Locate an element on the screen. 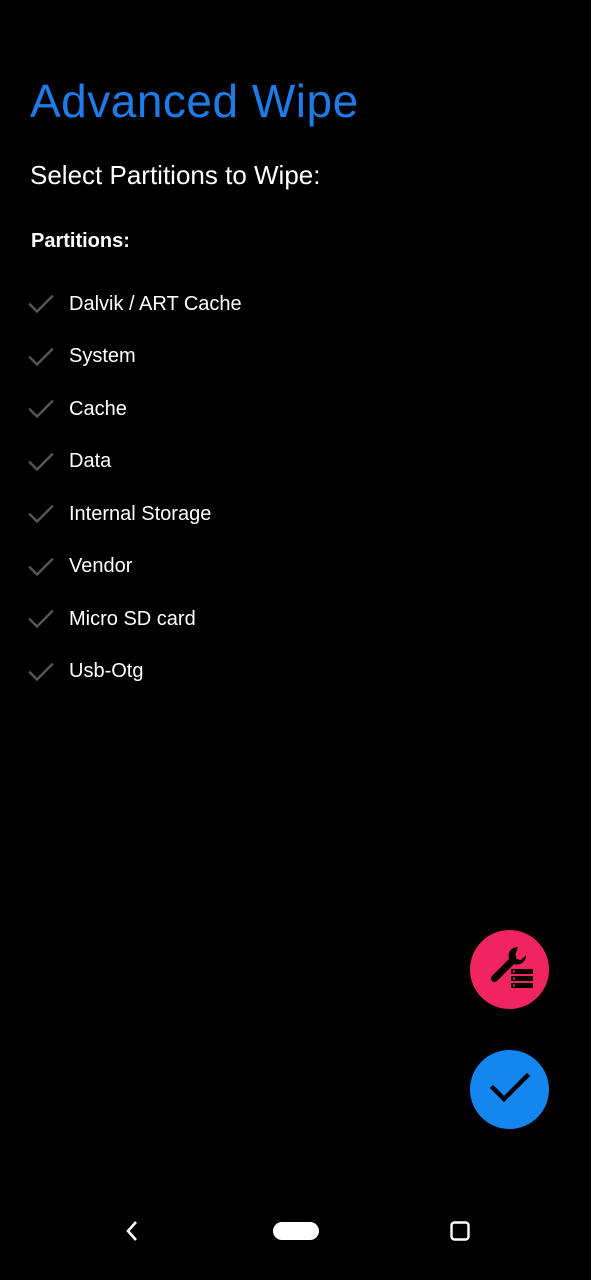 This screenshot has height=1280, width=591. wrench-list-icon is located at coordinates (510, 970).